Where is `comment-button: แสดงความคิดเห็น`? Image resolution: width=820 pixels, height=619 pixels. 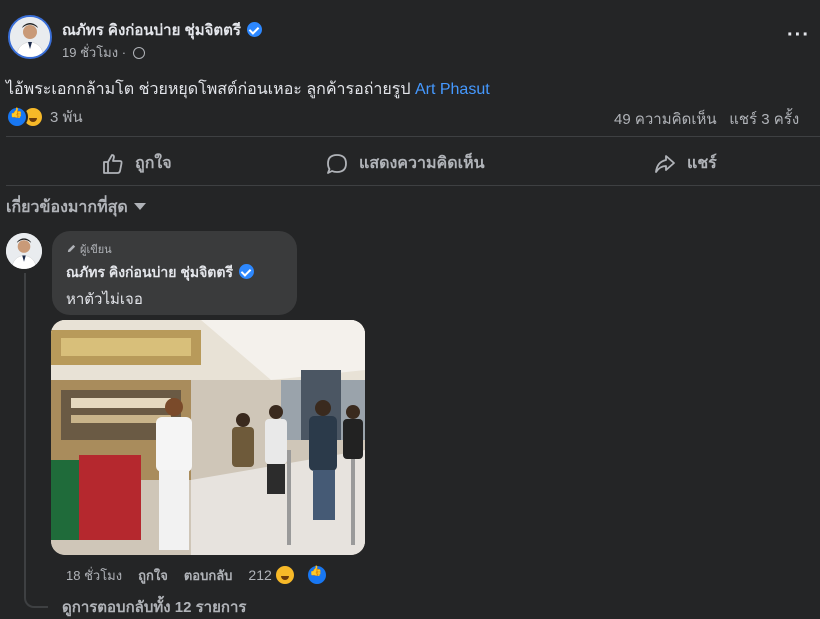 comment-button: แสดงความคิดเห็น is located at coordinates (405, 163).